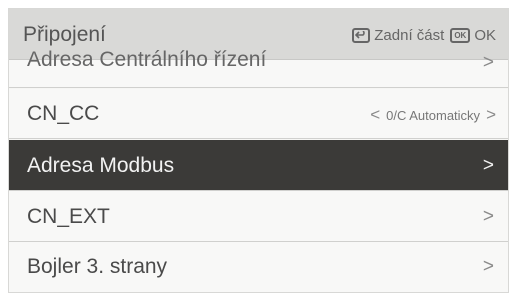  I want to click on list-item-label: Adresa Centrálního řízení, so click(147, 59).